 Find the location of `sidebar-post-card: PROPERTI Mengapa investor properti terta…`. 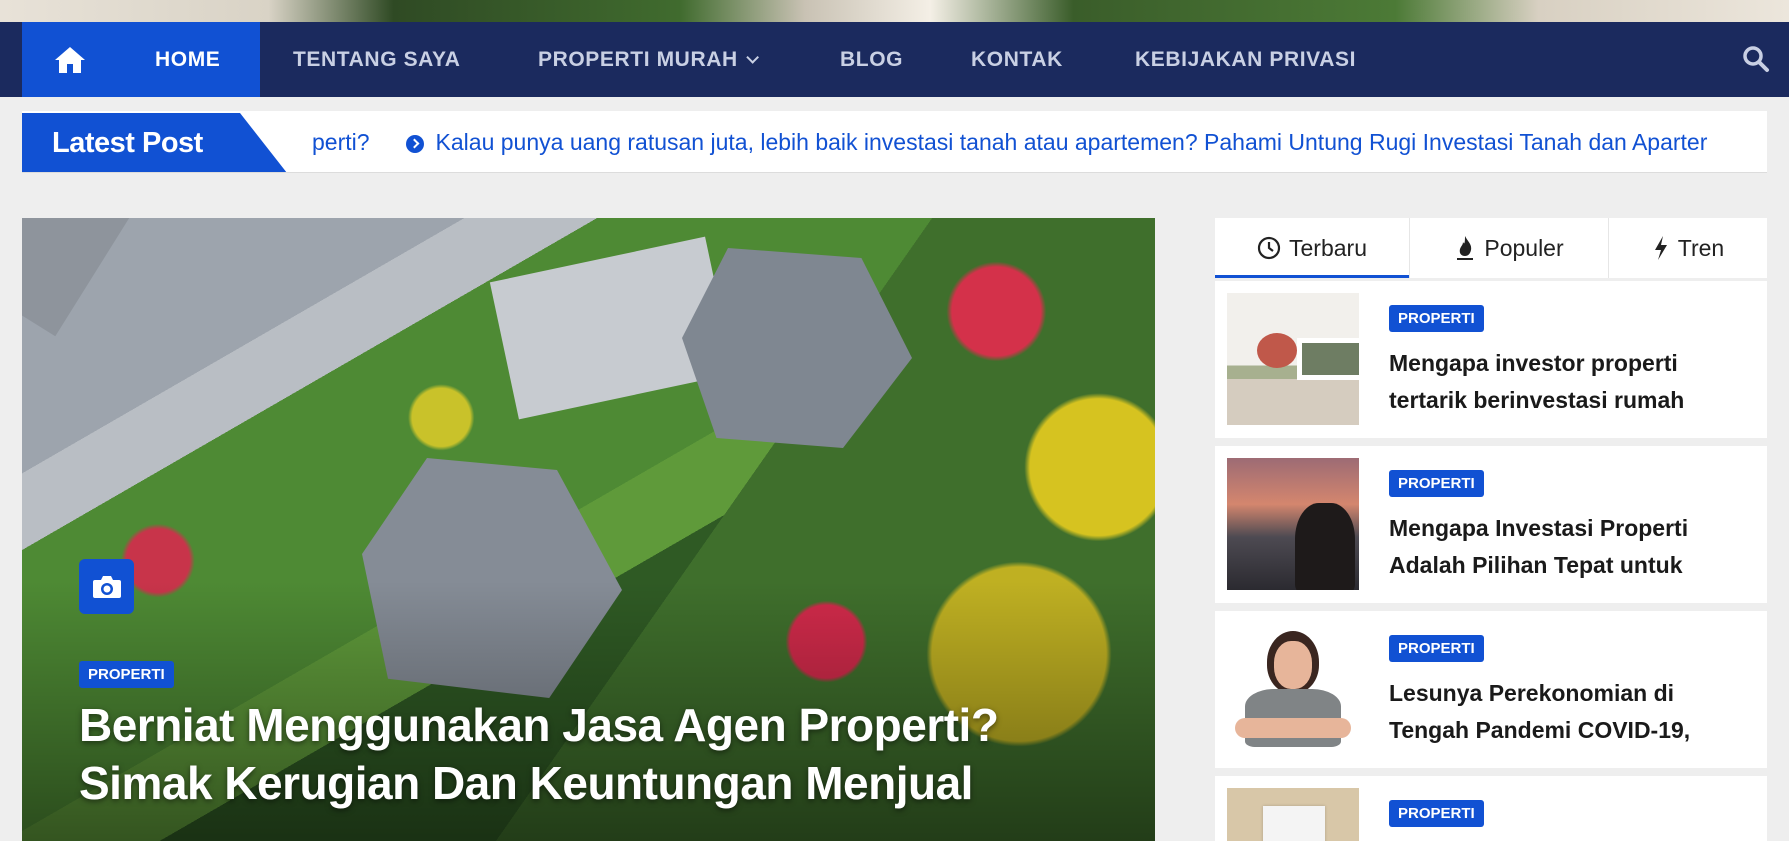

sidebar-post-card: PROPERTI Mengapa investor properti terta… is located at coordinates (1491, 359).